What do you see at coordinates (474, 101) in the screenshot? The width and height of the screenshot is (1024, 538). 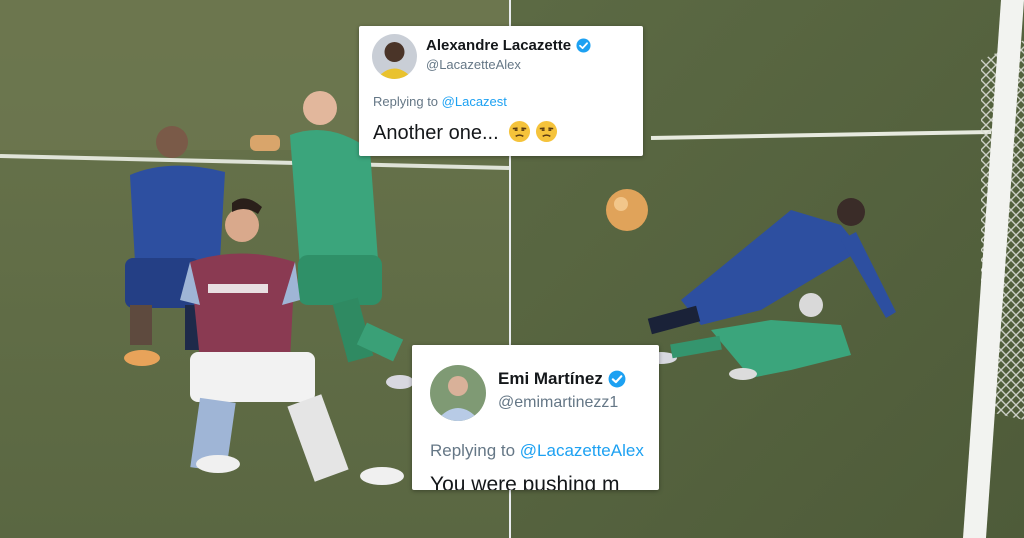 I see `replying-to-handle-link: @Lacazest` at bounding box center [474, 101].